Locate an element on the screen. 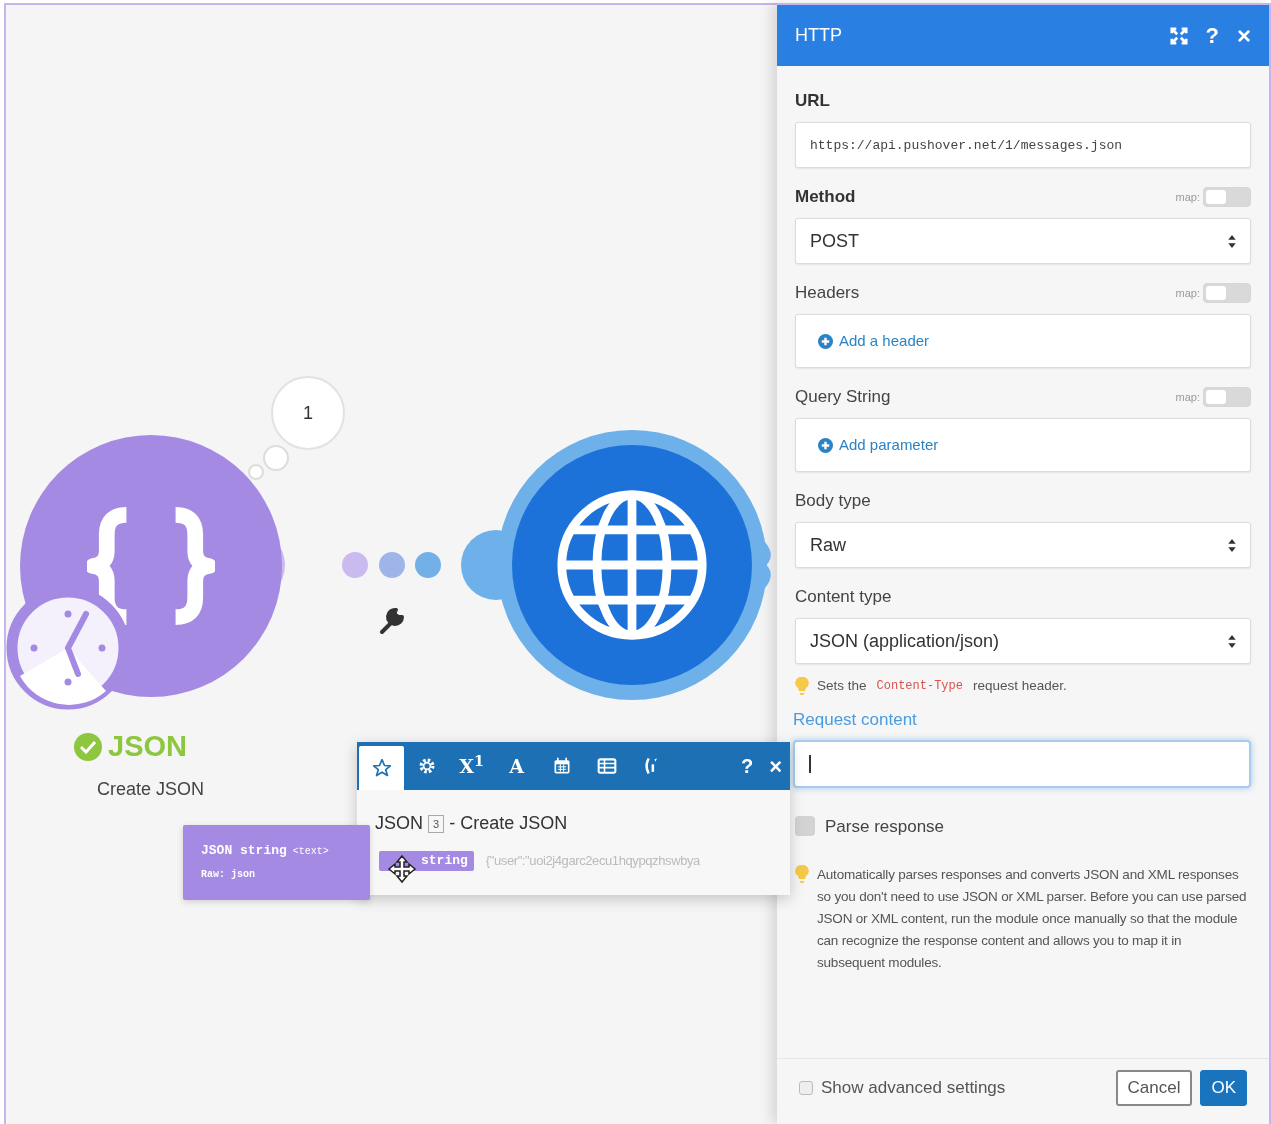 This screenshot has height=1124, width=1271. checkbox-label: Parse response is located at coordinates (885, 826).